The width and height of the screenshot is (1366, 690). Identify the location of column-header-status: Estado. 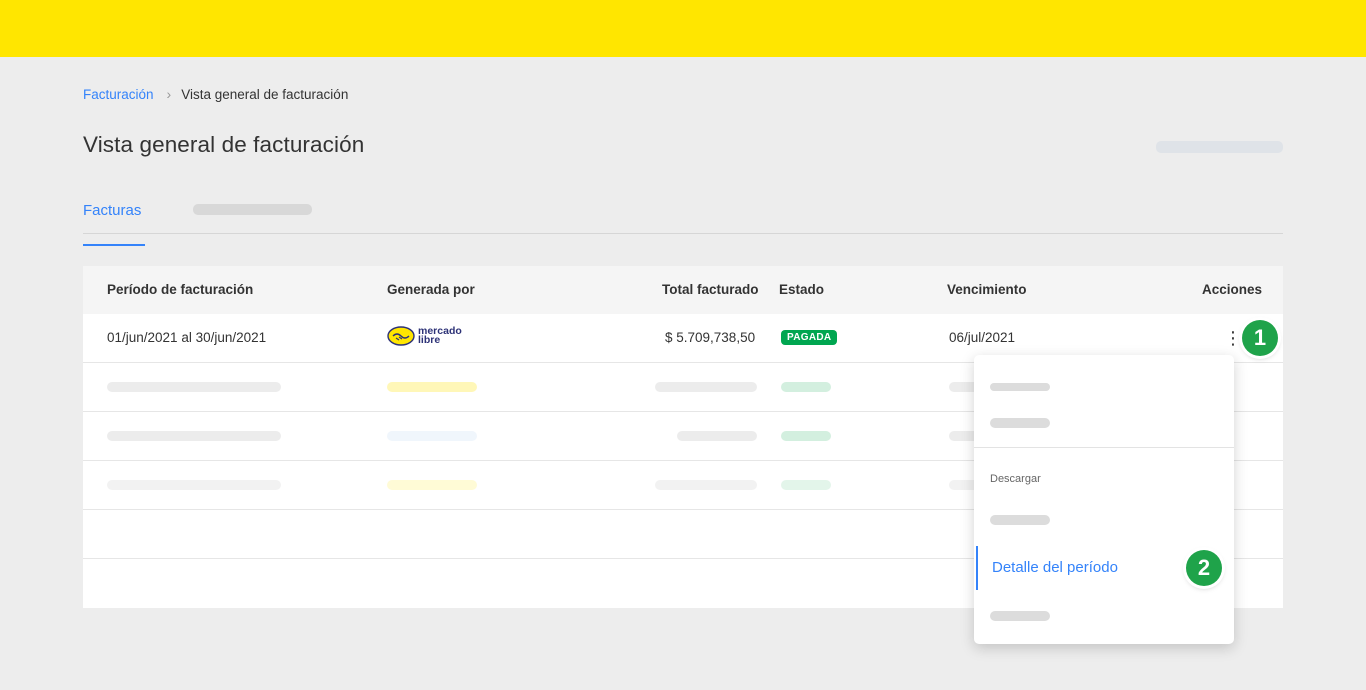
(802, 289).